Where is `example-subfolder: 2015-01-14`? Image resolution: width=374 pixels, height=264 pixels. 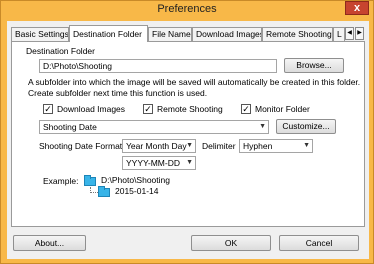 example-subfolder: 2015-01-14 is located at coordinates (137, 191).